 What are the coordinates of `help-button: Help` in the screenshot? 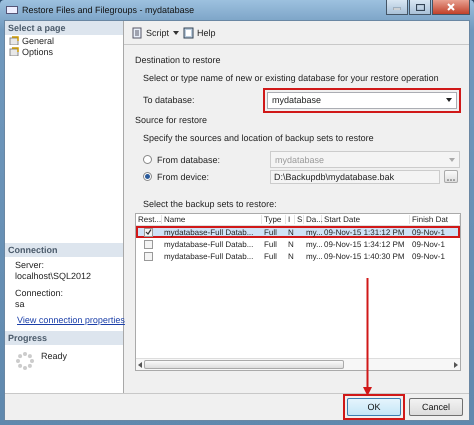 It's located at (199, 32).